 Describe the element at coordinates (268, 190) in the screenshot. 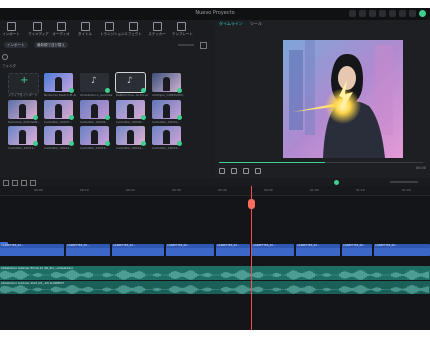

I see `ruler-tick-label: 00:50` at that location.